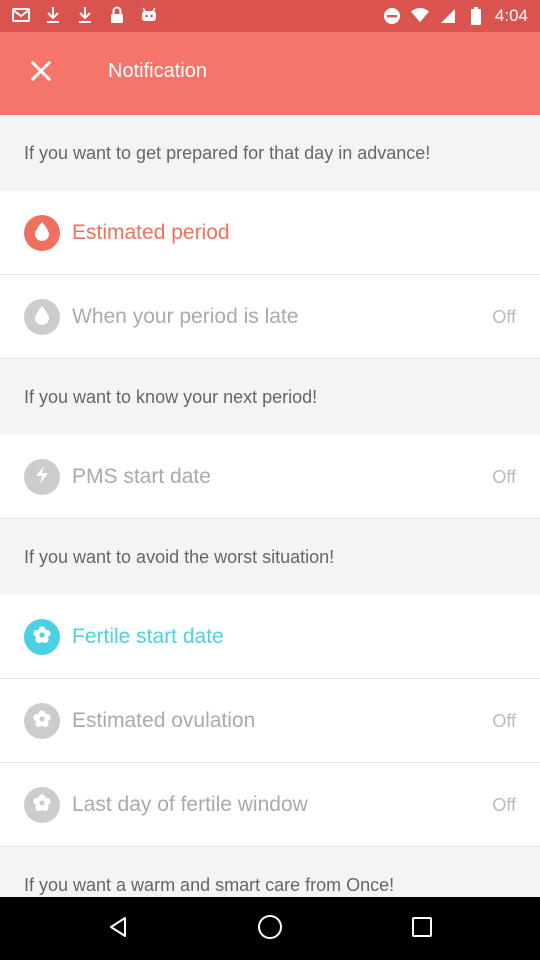 Image resolution: width=540 pixels, height=960 pixels. Describe the element at coordinates (148, 636) in the screenshot. I see `row-label: Fertile start date` at that location.